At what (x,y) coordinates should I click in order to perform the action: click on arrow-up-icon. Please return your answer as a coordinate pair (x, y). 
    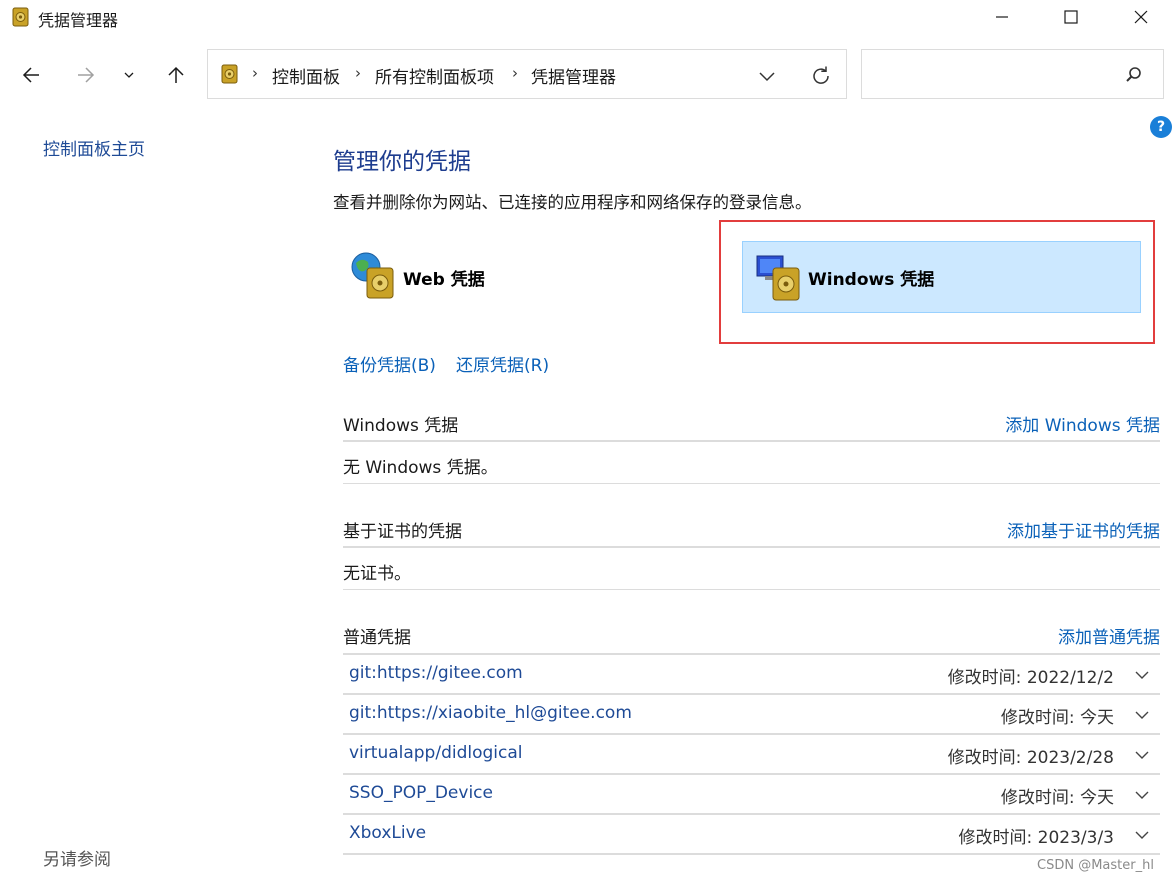
    Looking at the image, I should click on (176, 74).